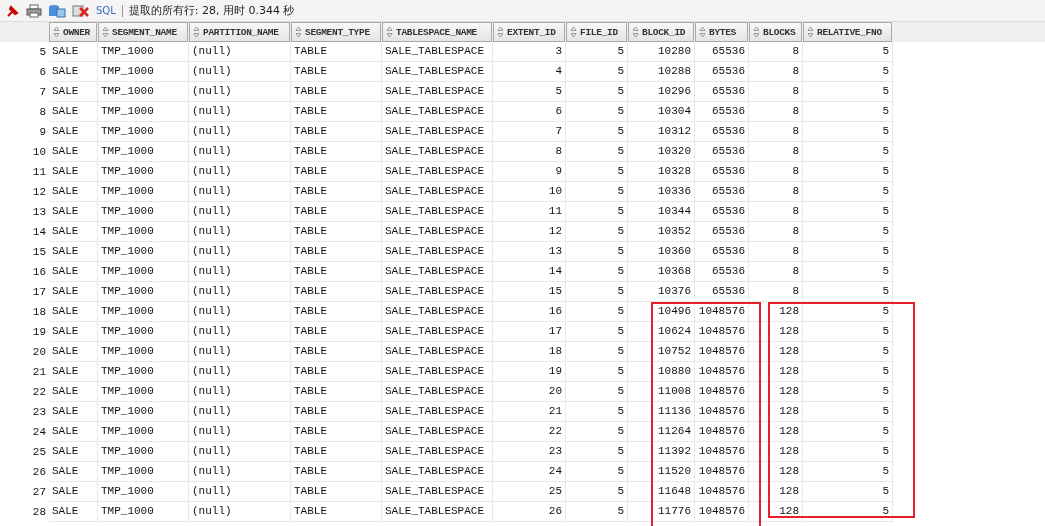 This screenshot has height=526, width=1045. I want to click on column-header: SEGMENT_TYPE, so click(336, 32).